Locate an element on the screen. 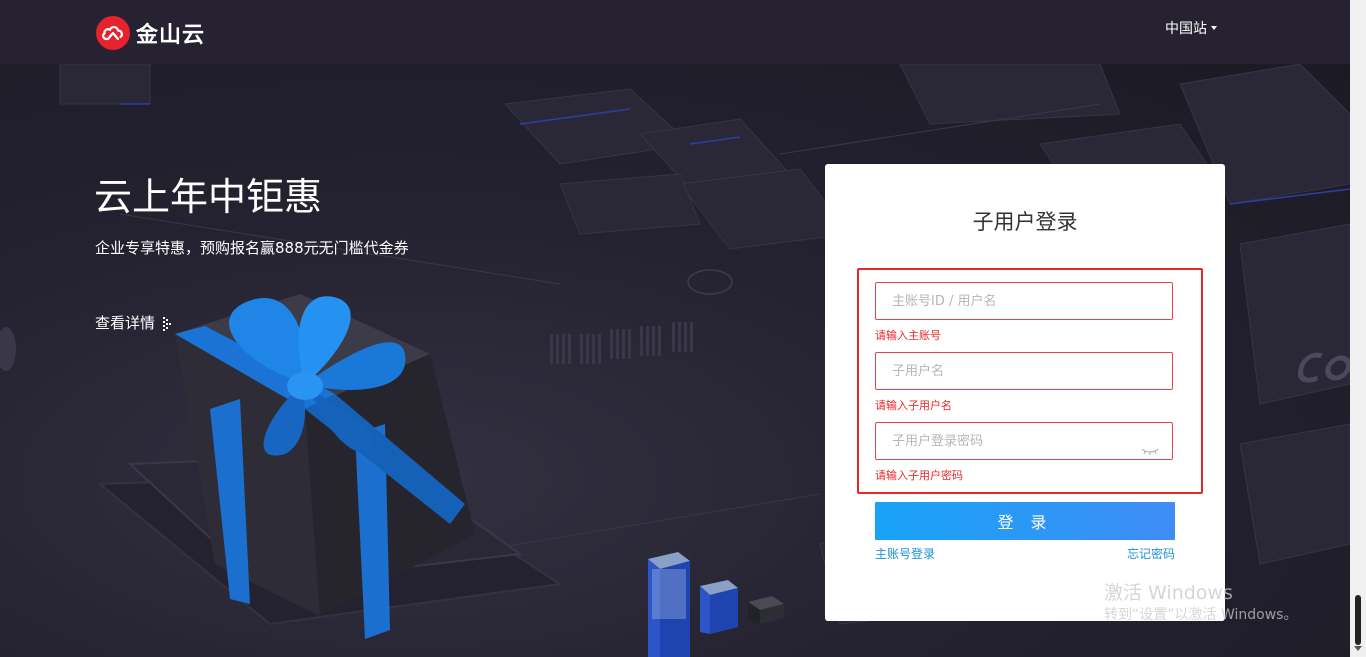 The width and height of the screenshot is (1366, 657). sub-user-error: 请输入子用户名 is located at coordinates (913, 405).